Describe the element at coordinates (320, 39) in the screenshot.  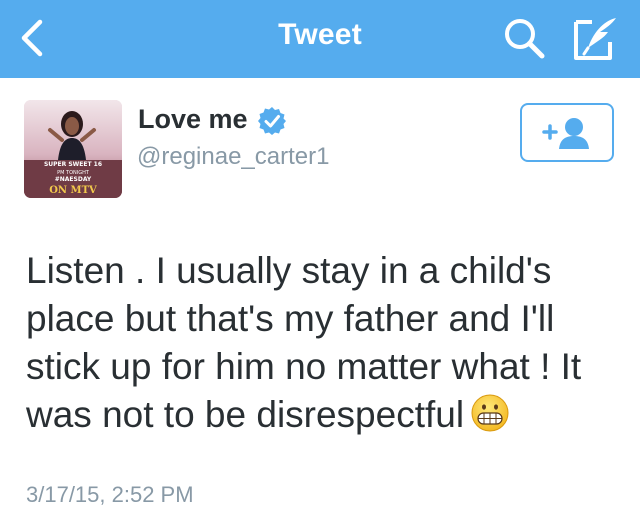
I see `top-navigation-bar: Tweet` at that location.